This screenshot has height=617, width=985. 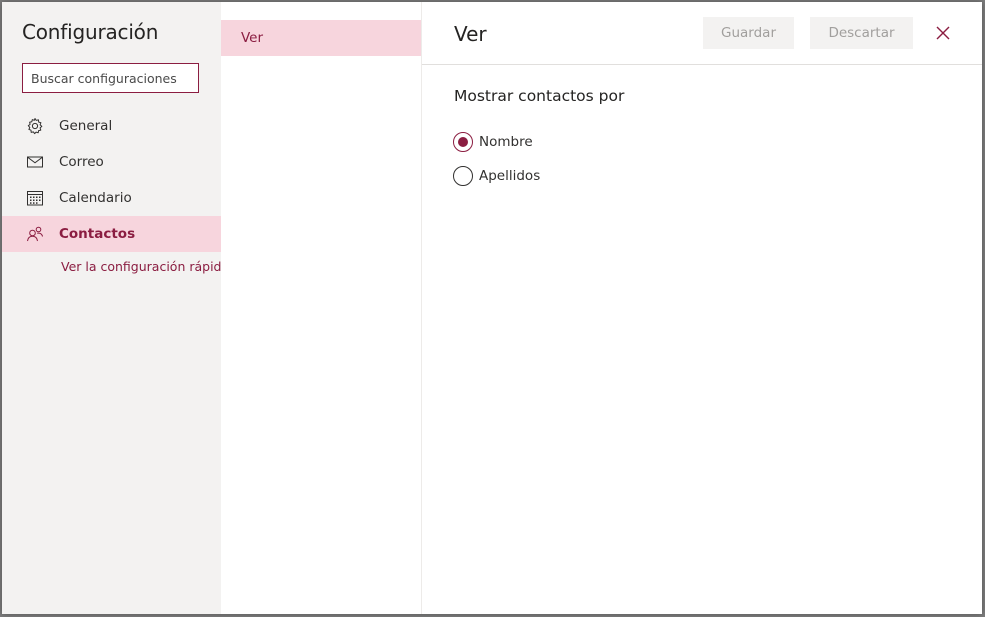 What do you see at coordinates (97, 234) in the screenshot?
I see `nav-item-label: Contactos` at bounding box center [97, 234].